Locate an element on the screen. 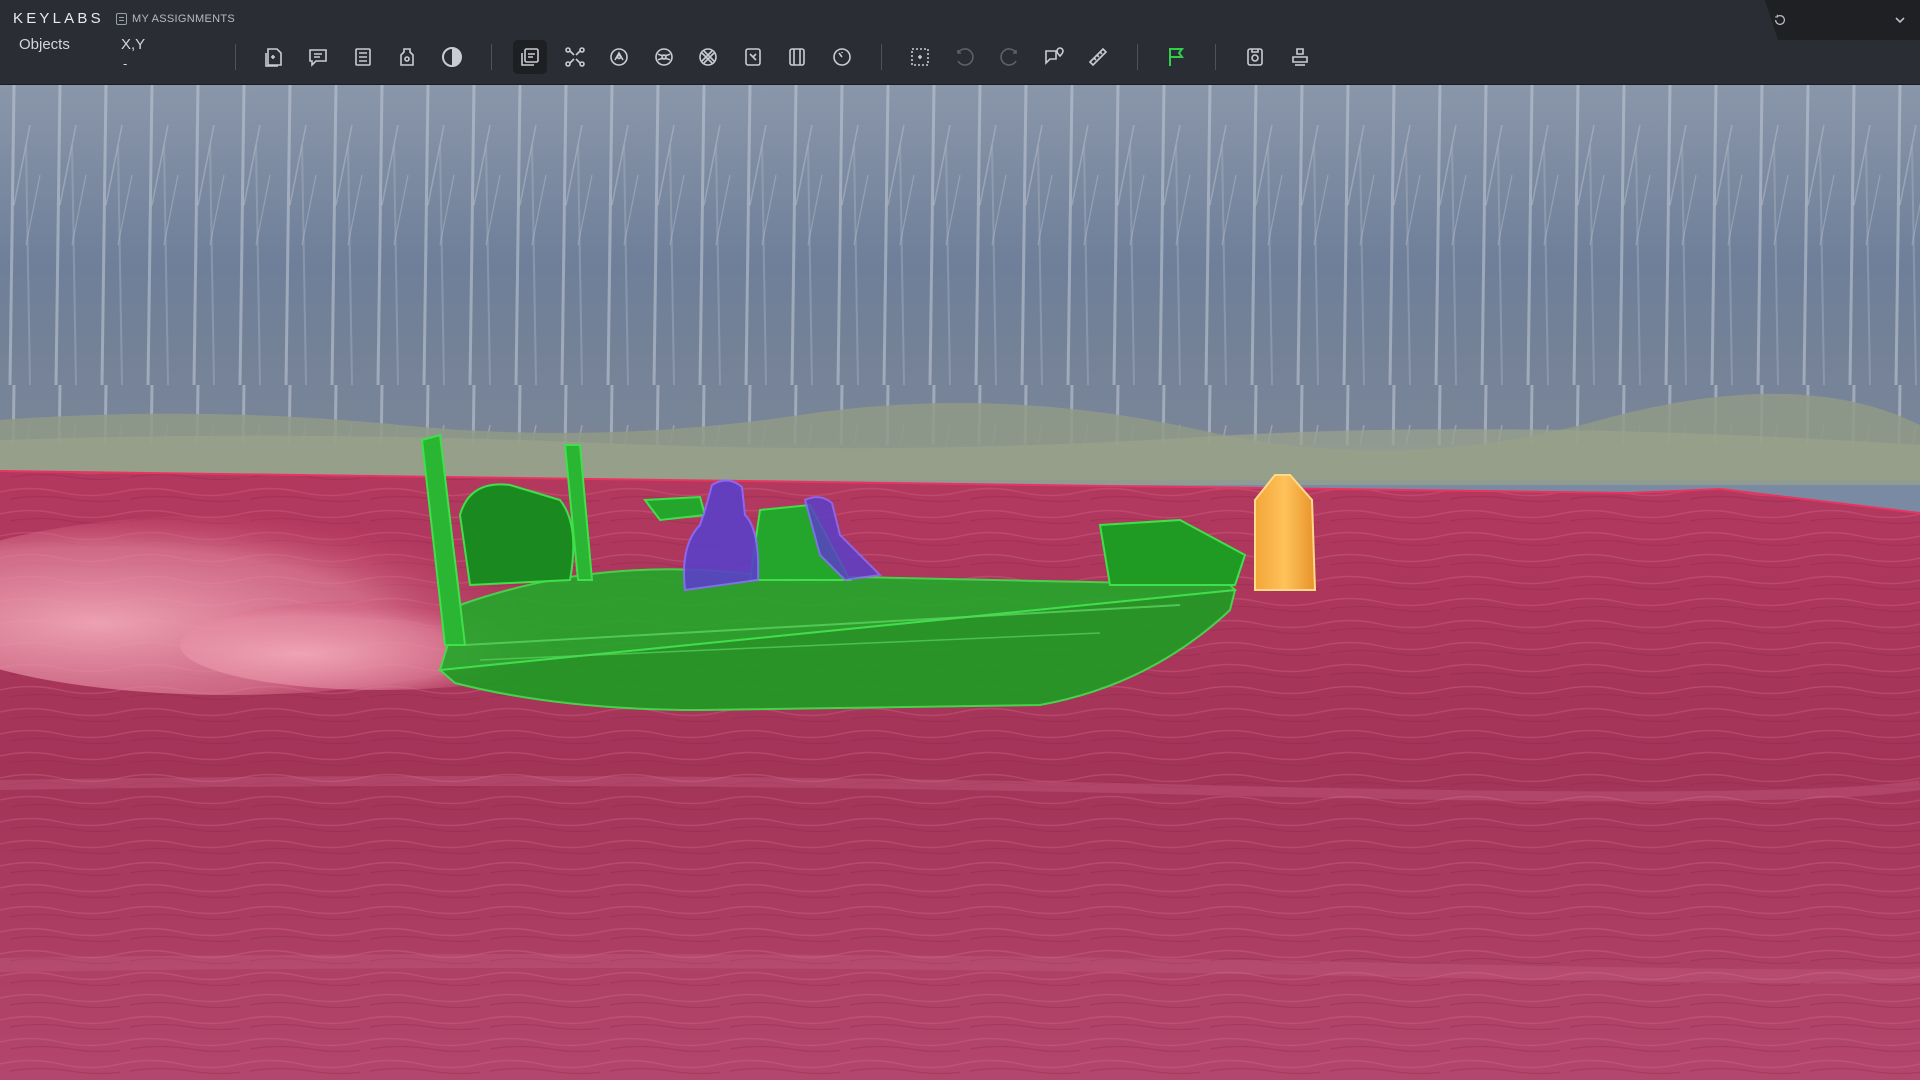 This screenshot has width=1920, height=1080. auto-annotate-button is located at coordinates (753, 57).